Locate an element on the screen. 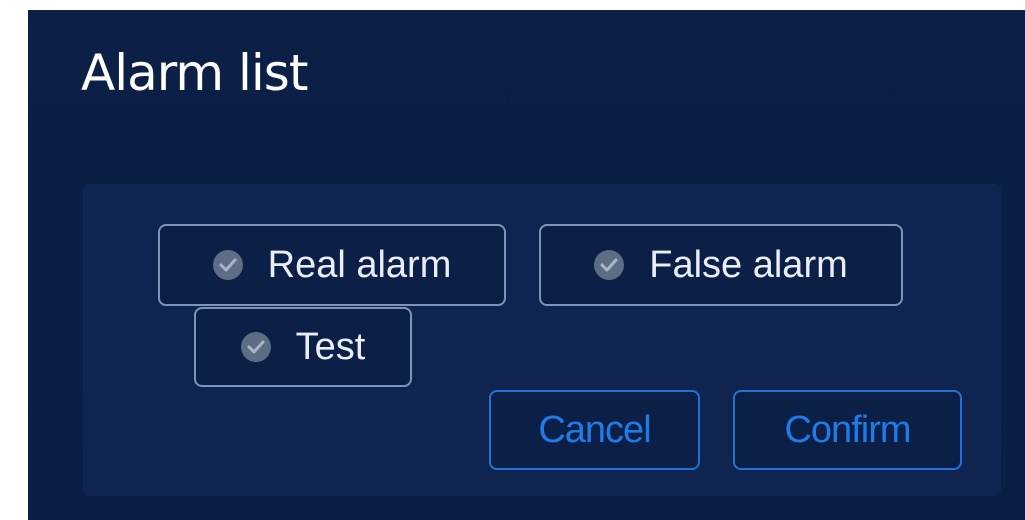  test-label: Test is located at coordinates (330, 346).